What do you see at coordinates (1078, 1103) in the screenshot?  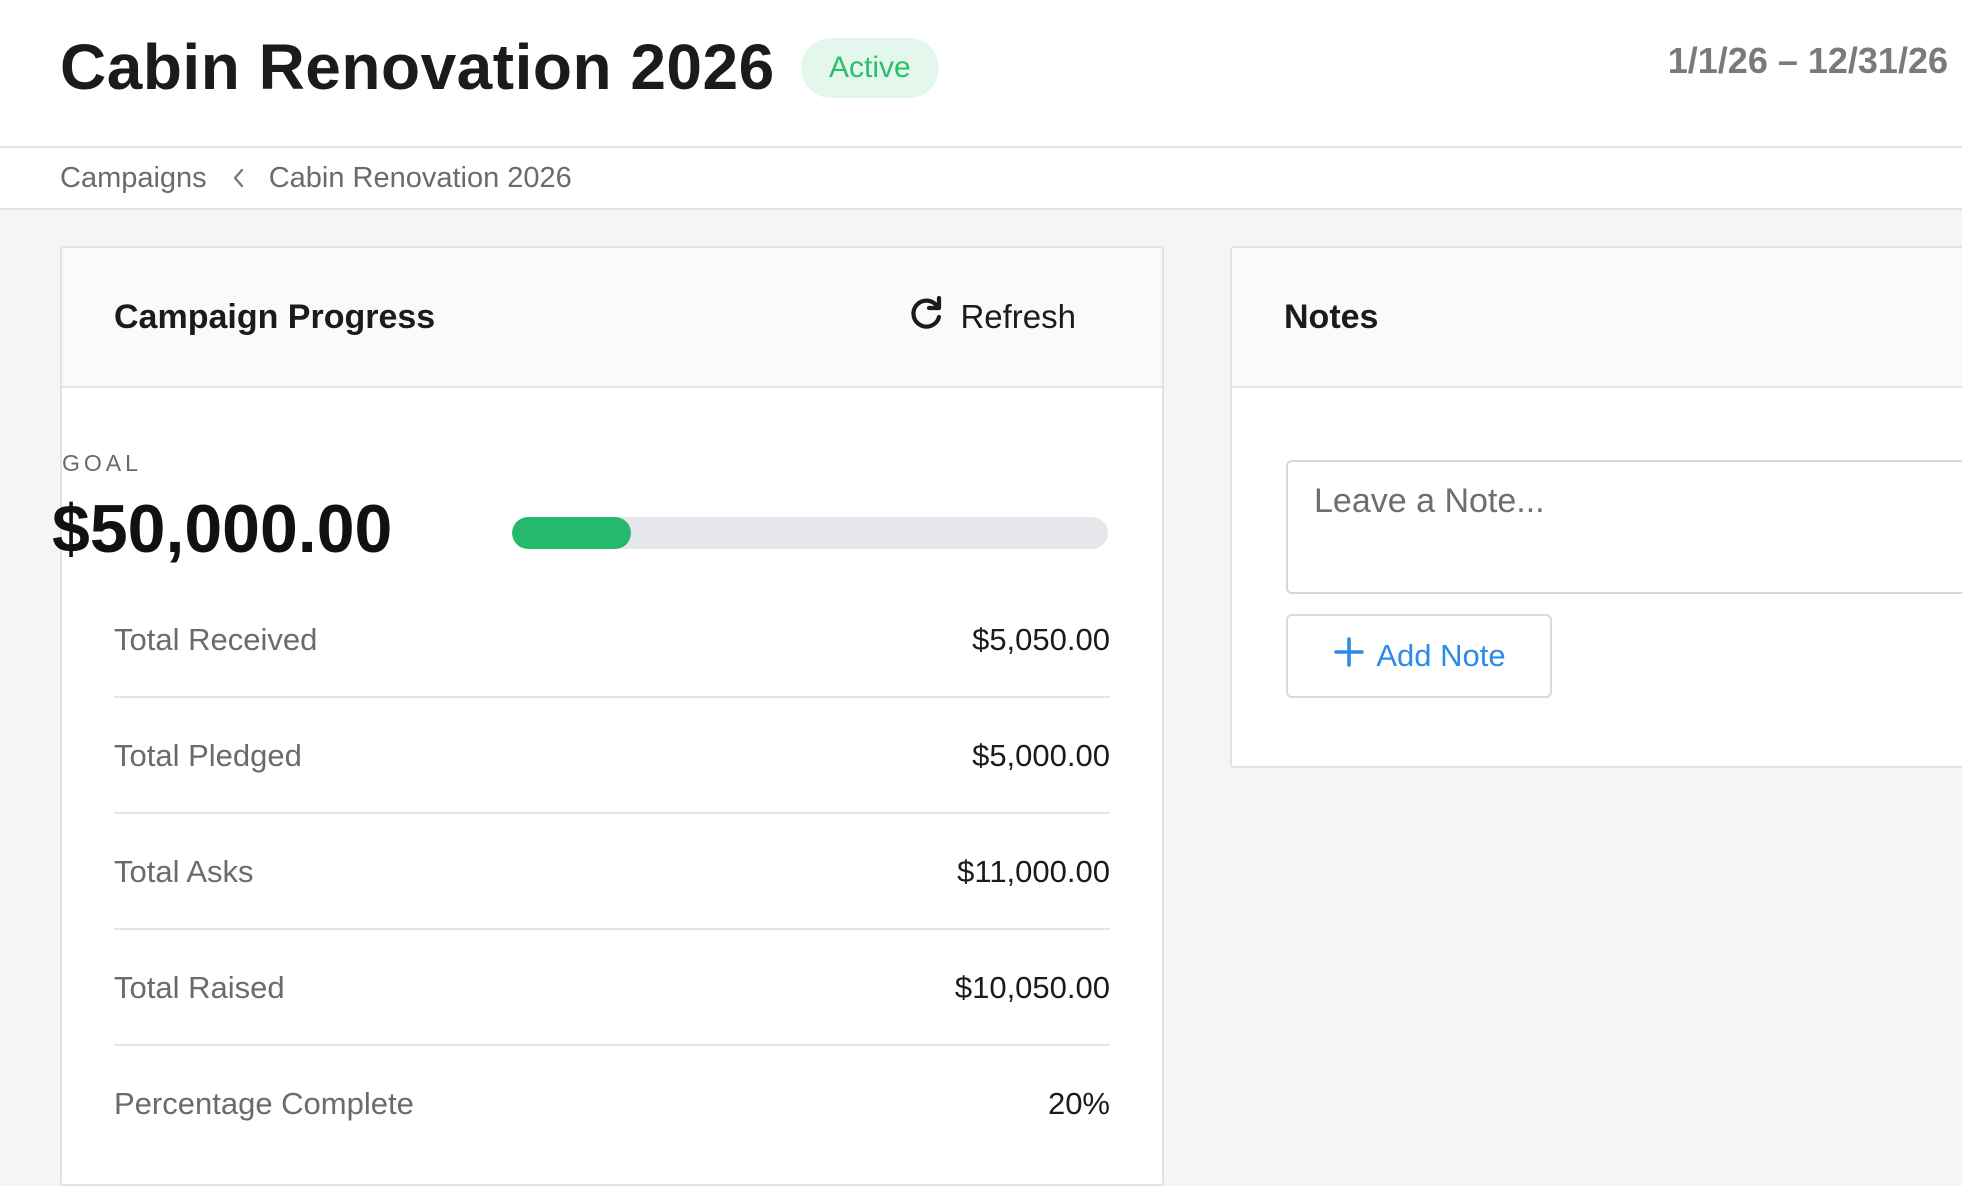 I see `stat-value: 20%` at bounding box center [1078, 1103].